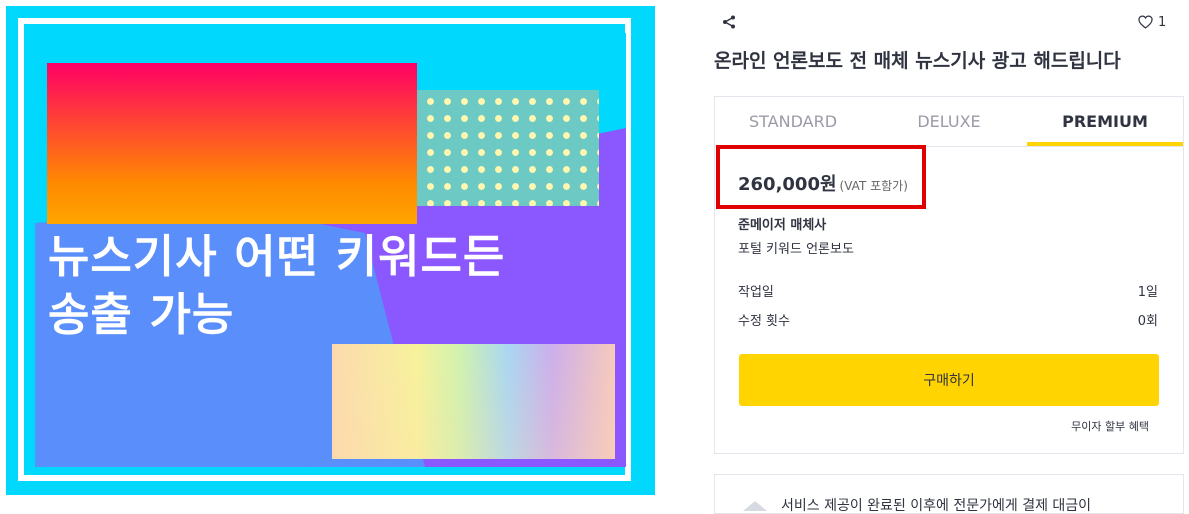  Describe the element at coordinates (936, 506) in the screenshot. I see `notice-text: 서비스 제공이 완료된 이후에 전문가에게 결제 대금이` at that location.